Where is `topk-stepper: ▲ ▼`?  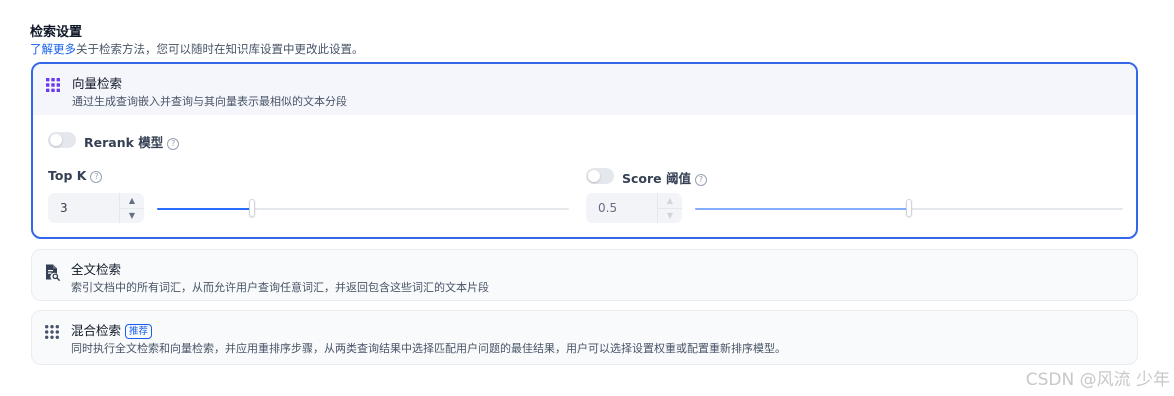 topk-stepper: ▲ ▼ is located at coordinates (131, 208).